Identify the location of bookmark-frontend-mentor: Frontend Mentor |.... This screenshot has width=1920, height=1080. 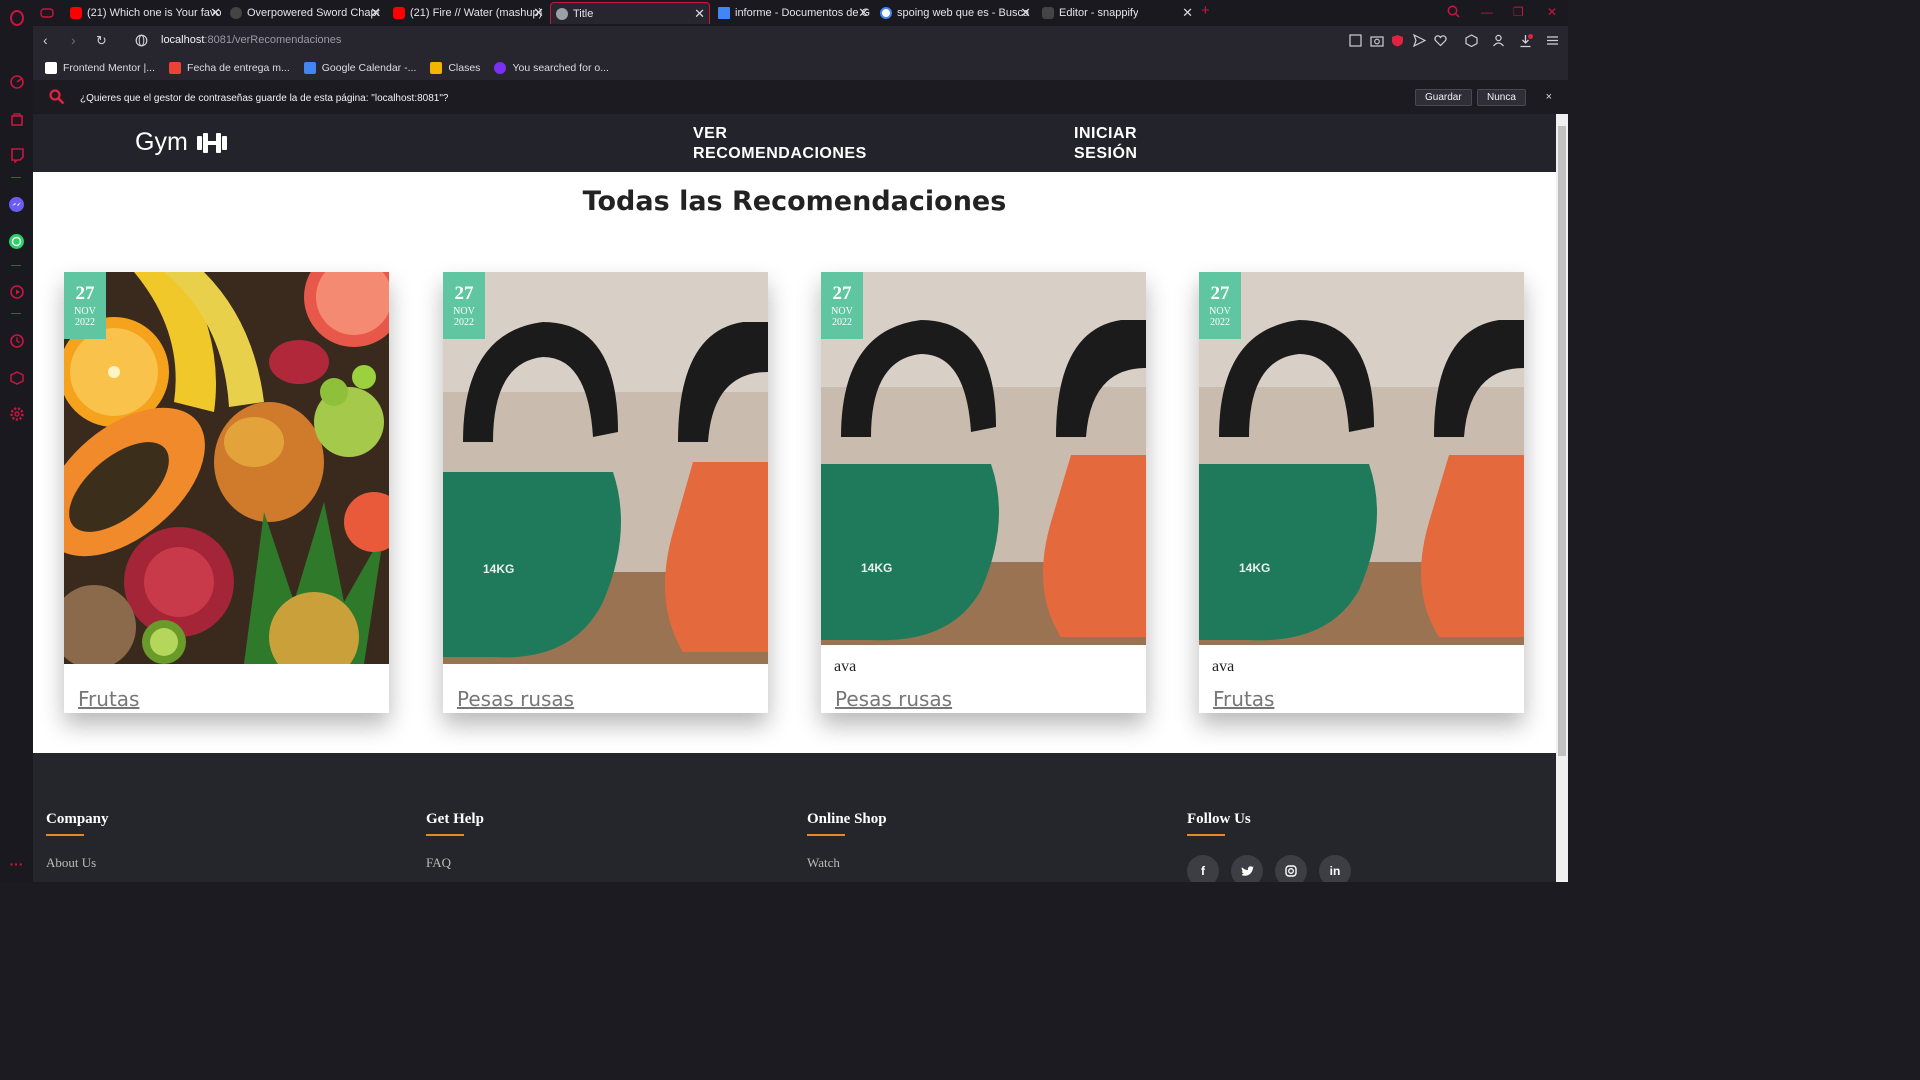
(100, 68).